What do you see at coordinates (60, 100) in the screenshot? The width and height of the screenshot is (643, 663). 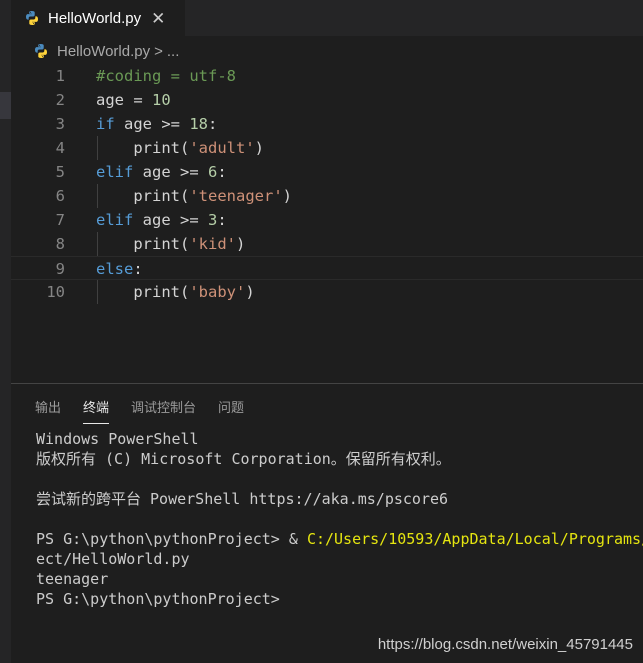 I see `line-number: 2` at bounding box center [60, 100].